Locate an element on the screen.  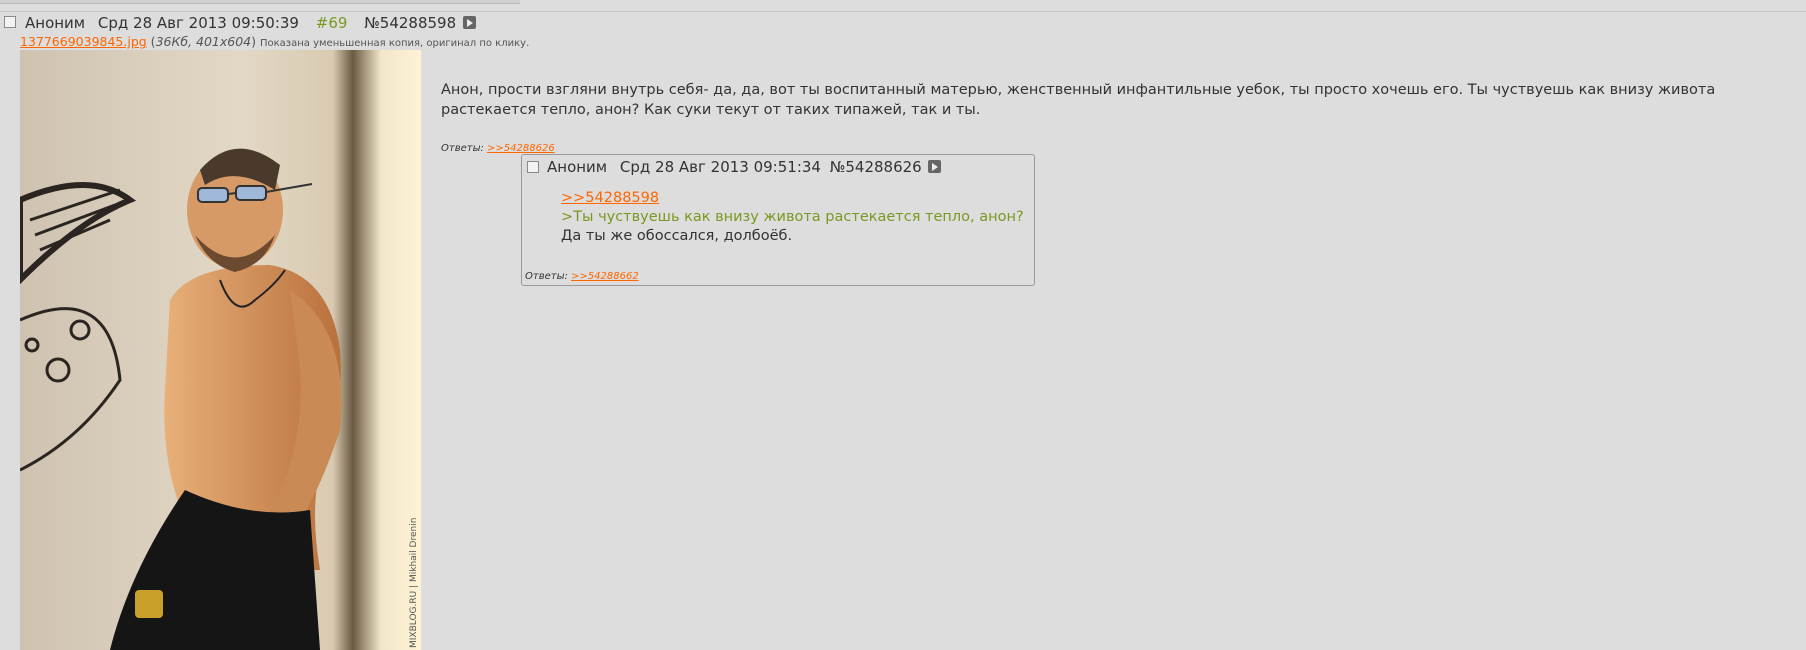
post-select-checkbox is located at coordinates (10, 22).